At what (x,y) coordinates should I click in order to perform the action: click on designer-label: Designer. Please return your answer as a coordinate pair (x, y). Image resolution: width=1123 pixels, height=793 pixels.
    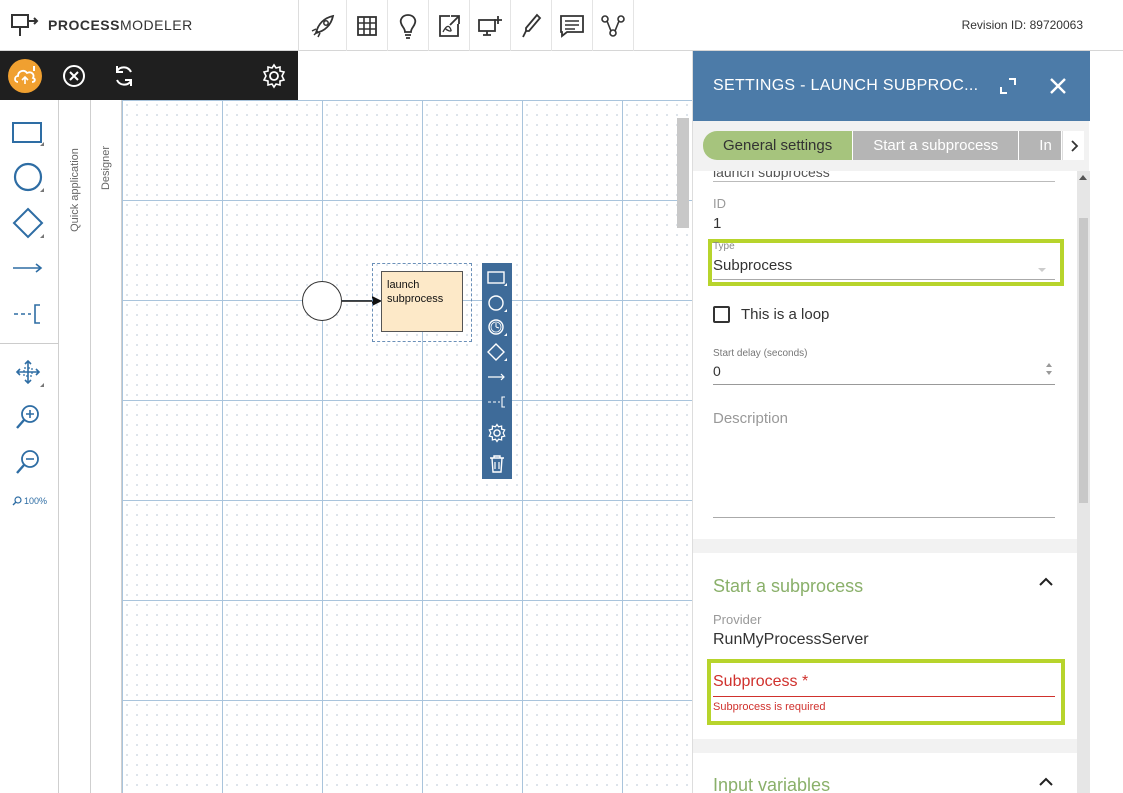
    Looking at the image, I should click on (106, 168).